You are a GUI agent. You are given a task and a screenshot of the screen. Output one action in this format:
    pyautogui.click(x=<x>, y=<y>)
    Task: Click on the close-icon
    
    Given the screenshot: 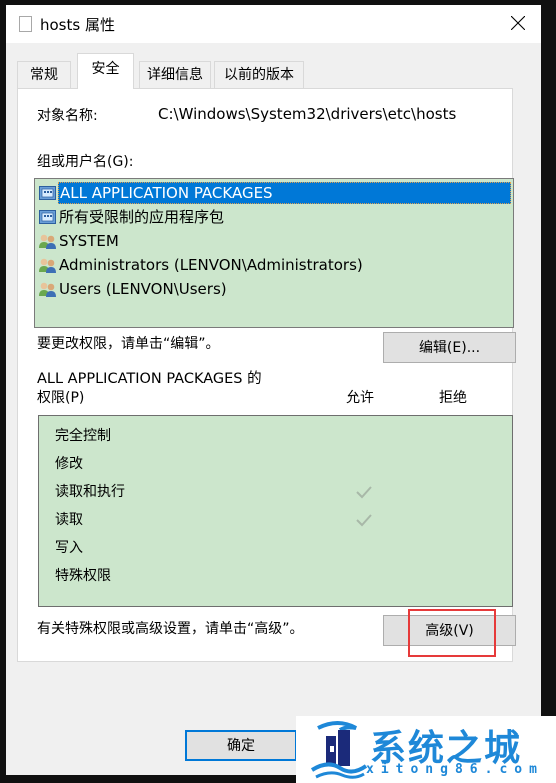 What is the action you would take?
    pyautogui.click(x=518, y=23)
    